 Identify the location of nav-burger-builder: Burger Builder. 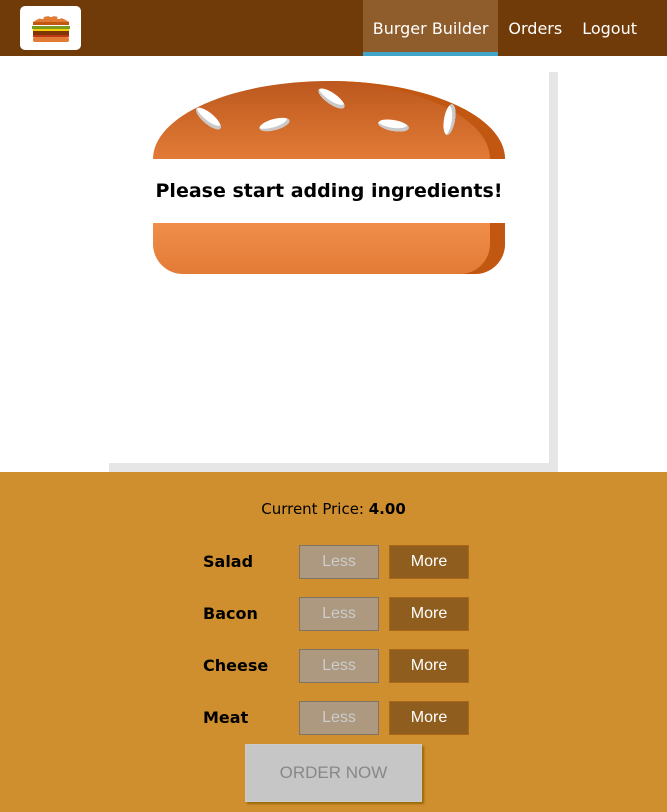
(430, 28).